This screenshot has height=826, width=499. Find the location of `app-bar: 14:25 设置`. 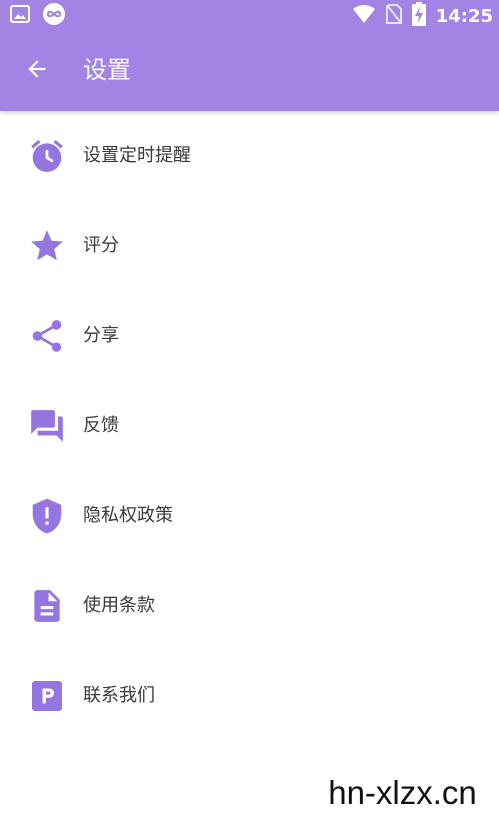

app-bar: 14:25 设置 is located at coordinates (249, 55).